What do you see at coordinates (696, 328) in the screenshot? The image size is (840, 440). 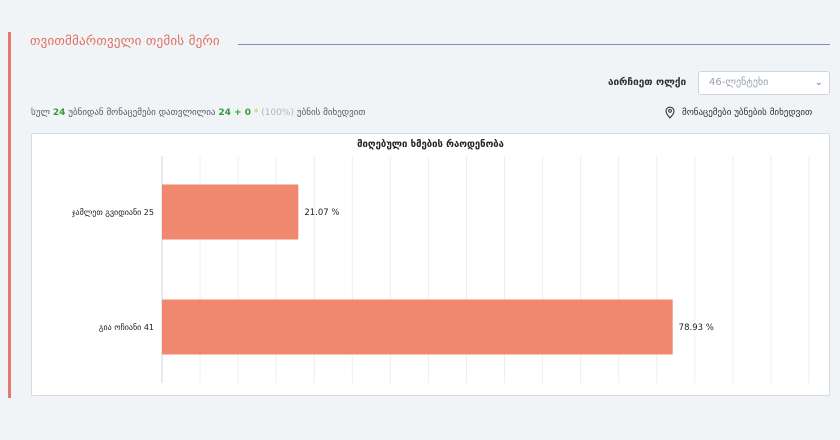 I see `bar-value-label: 78.93 %` at bounding box center [696, 328].